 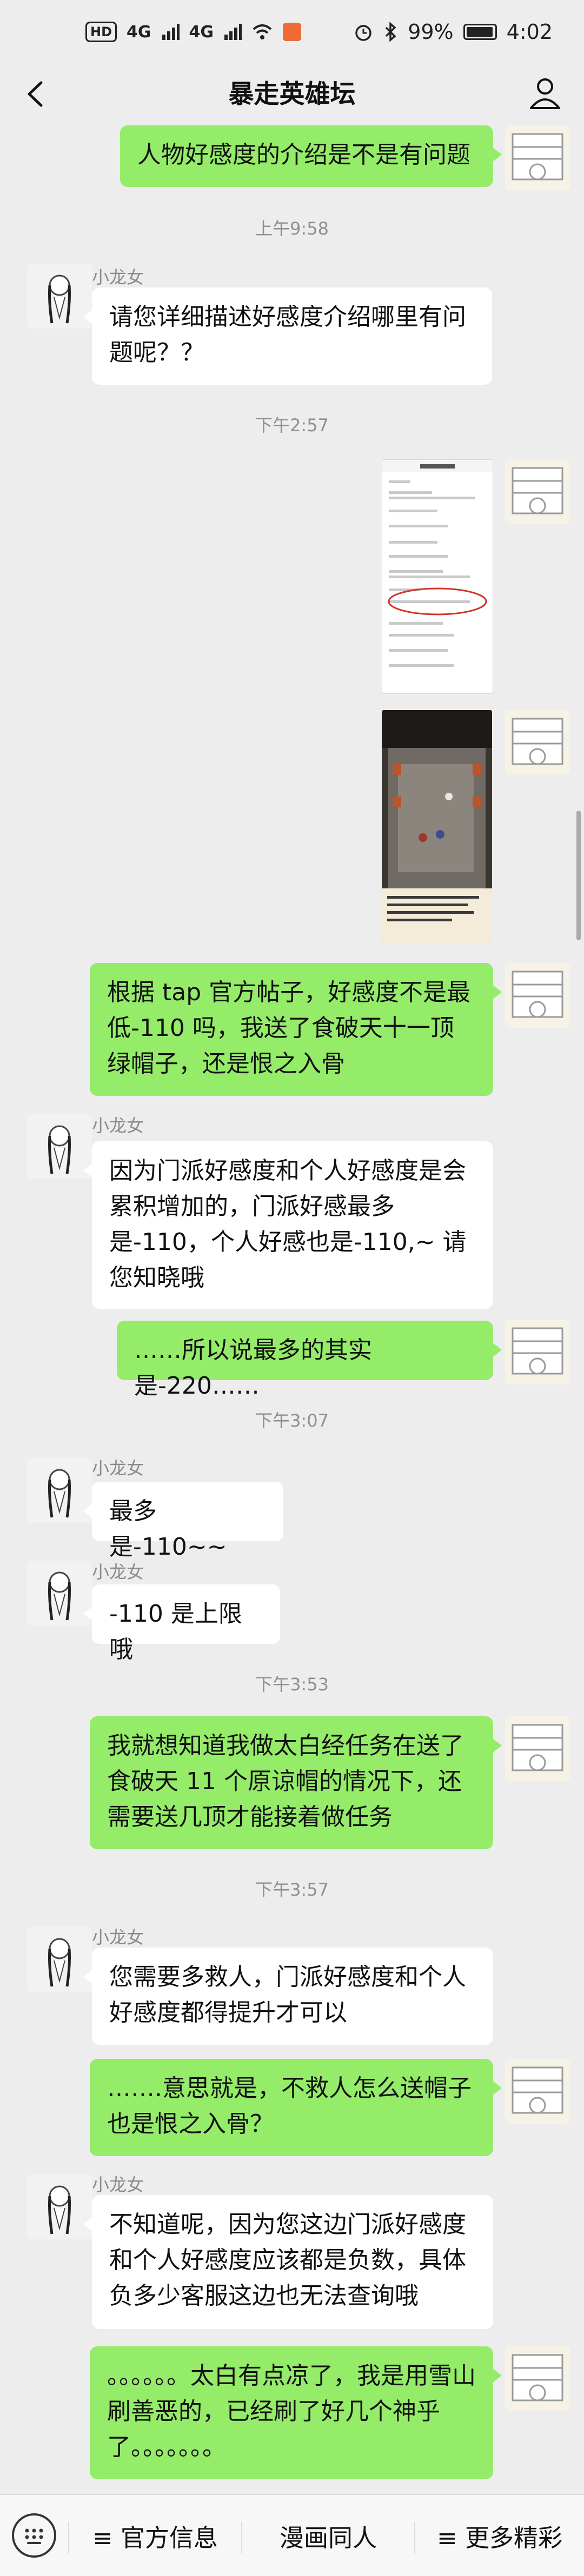 What do you see at coordinates (288, 1996) in the screenshot?
I see `agent-message-bubble: 您需要多救人，门派好感度和个人好感度都得提升才可以` at bounding box center [288, 1996].